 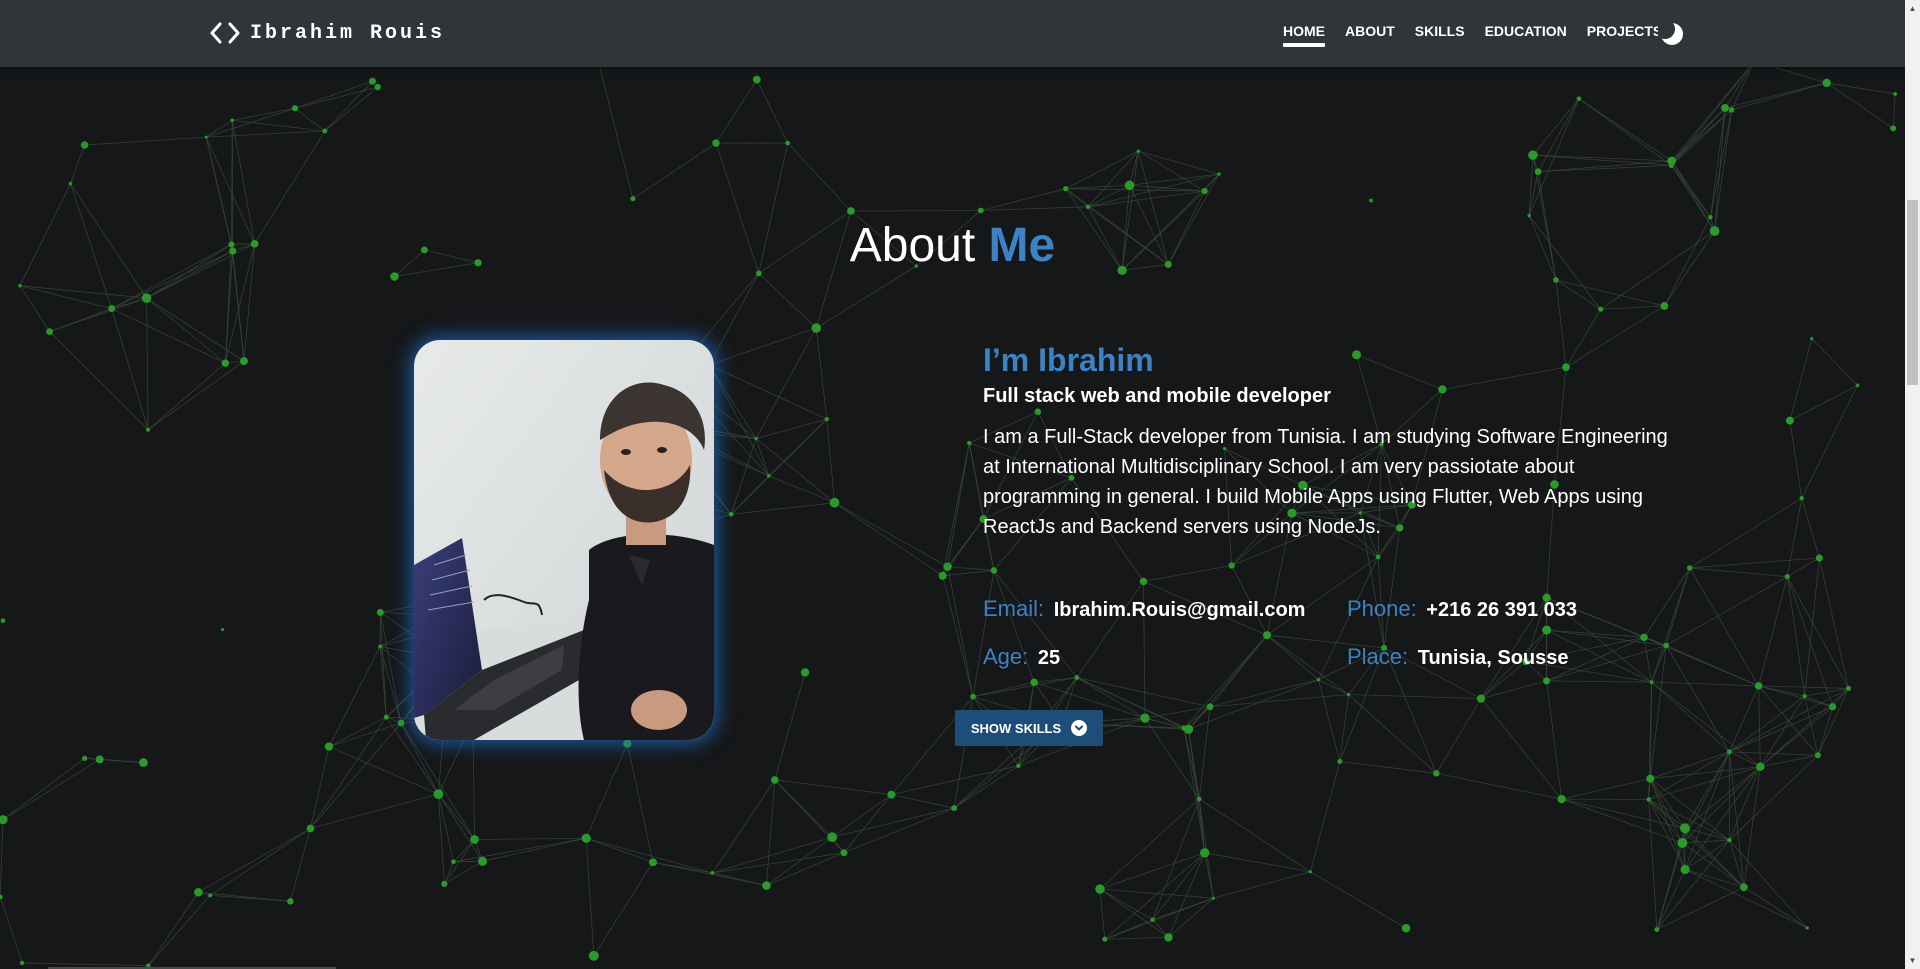 I want to click on detail-email: Email: Ibrahim.Rouis@gmail.com, so click(x=1144, y=609).